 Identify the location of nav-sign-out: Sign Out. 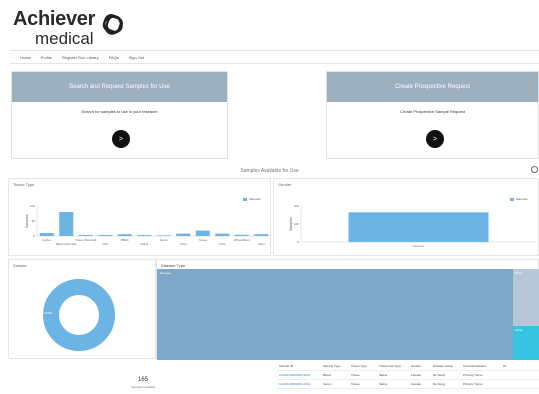
(137, 57).